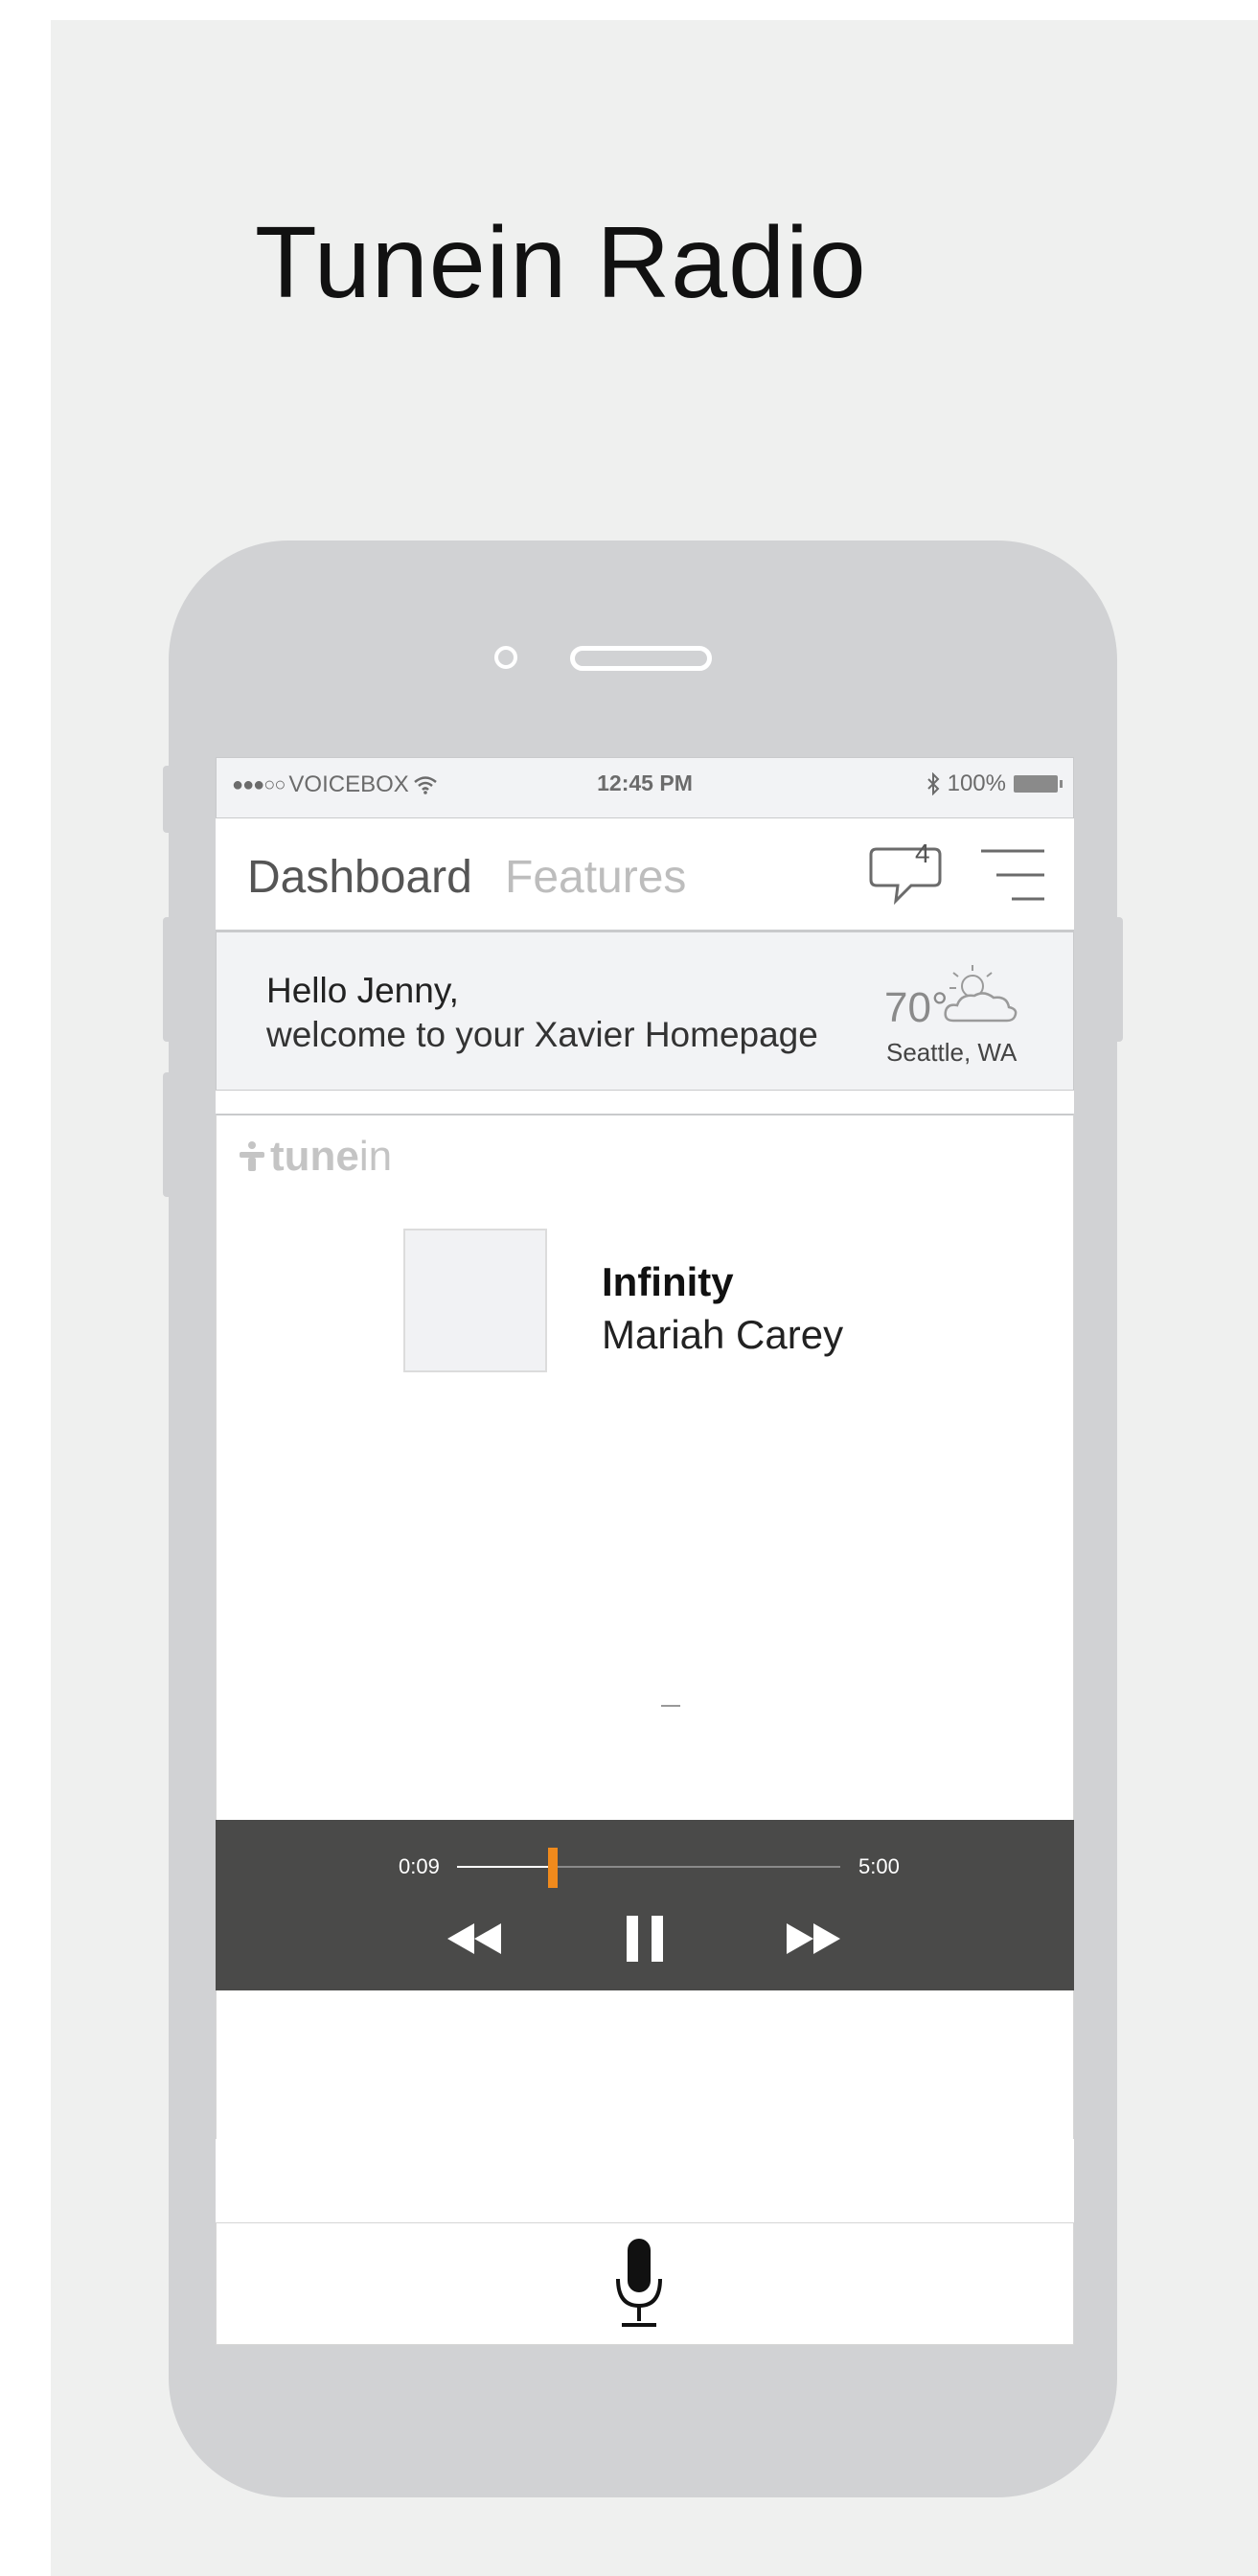  Describe the element at coordinates (933, 783) in the screenshot. I see `bluetooth-icon` at that location.